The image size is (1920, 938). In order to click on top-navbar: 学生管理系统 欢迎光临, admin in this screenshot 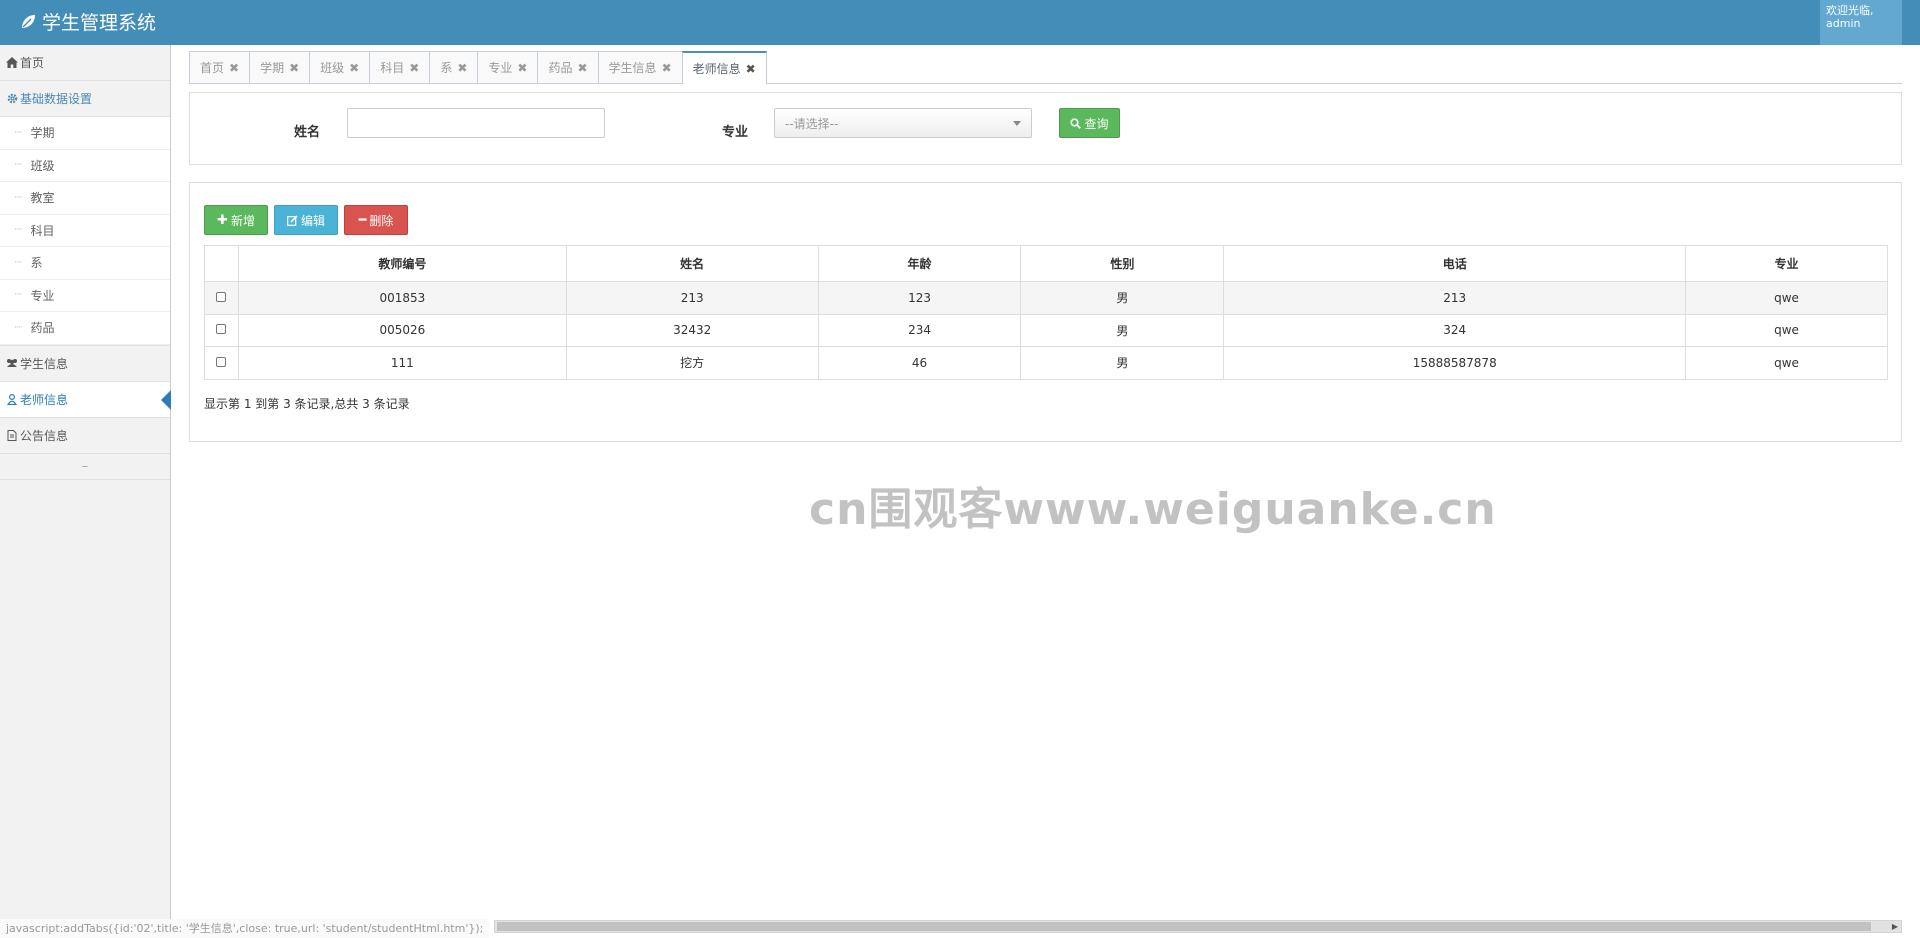, I will do `click(960, 22)`.